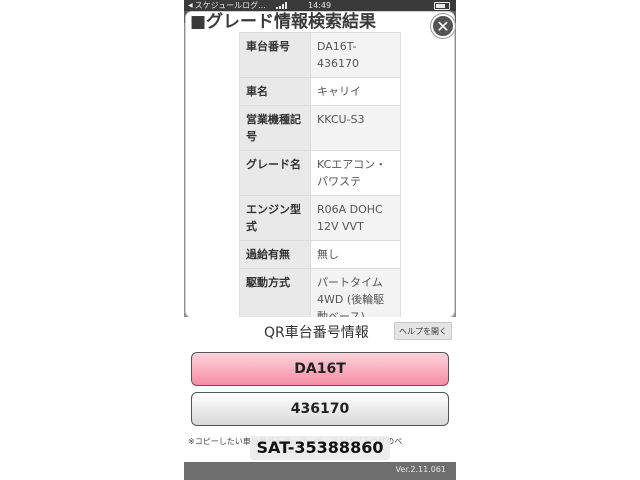 This screenshot has height=480, width=640. What do you see at coordinates (355, 218) in the screenshot?
I see `row-value: R06A DOHC 12V VVT` at bounding box center [355, 218].